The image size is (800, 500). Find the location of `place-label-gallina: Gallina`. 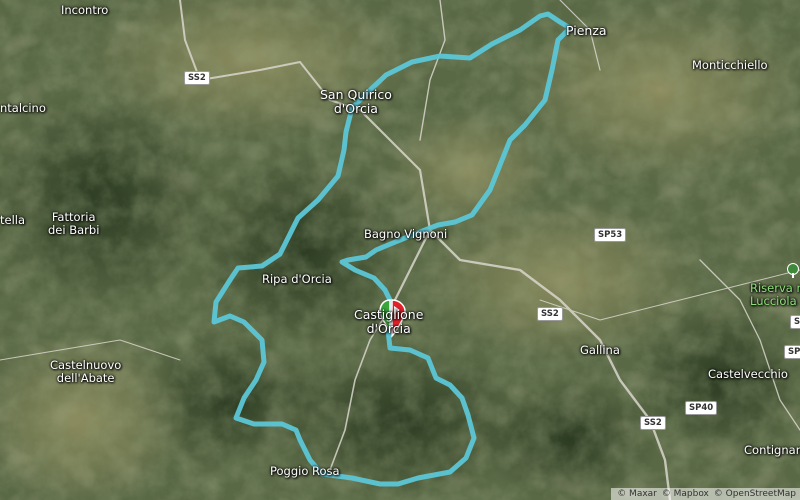

place-label-gallina: Gallina is located at coordinates (600, 350).